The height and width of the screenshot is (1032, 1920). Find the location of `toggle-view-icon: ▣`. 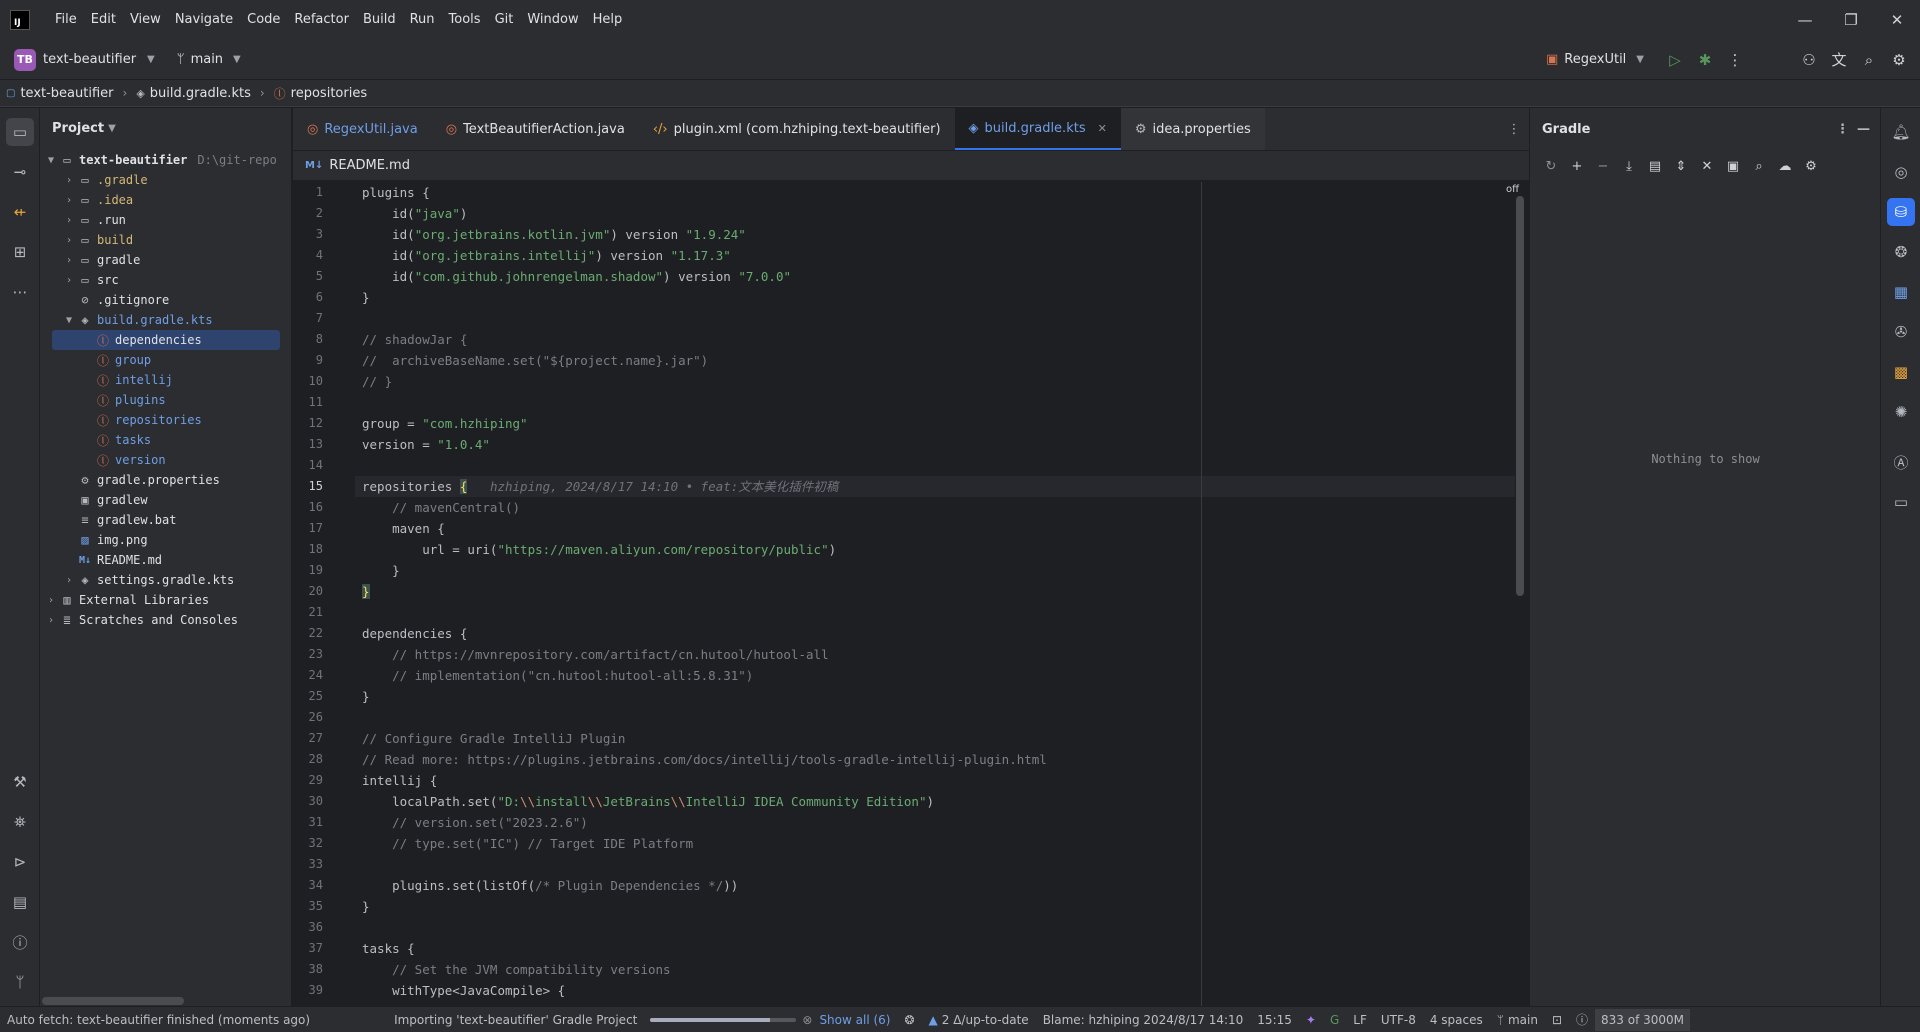

toggle-view-icon: ▣ is located at coordinates (1733, 166).